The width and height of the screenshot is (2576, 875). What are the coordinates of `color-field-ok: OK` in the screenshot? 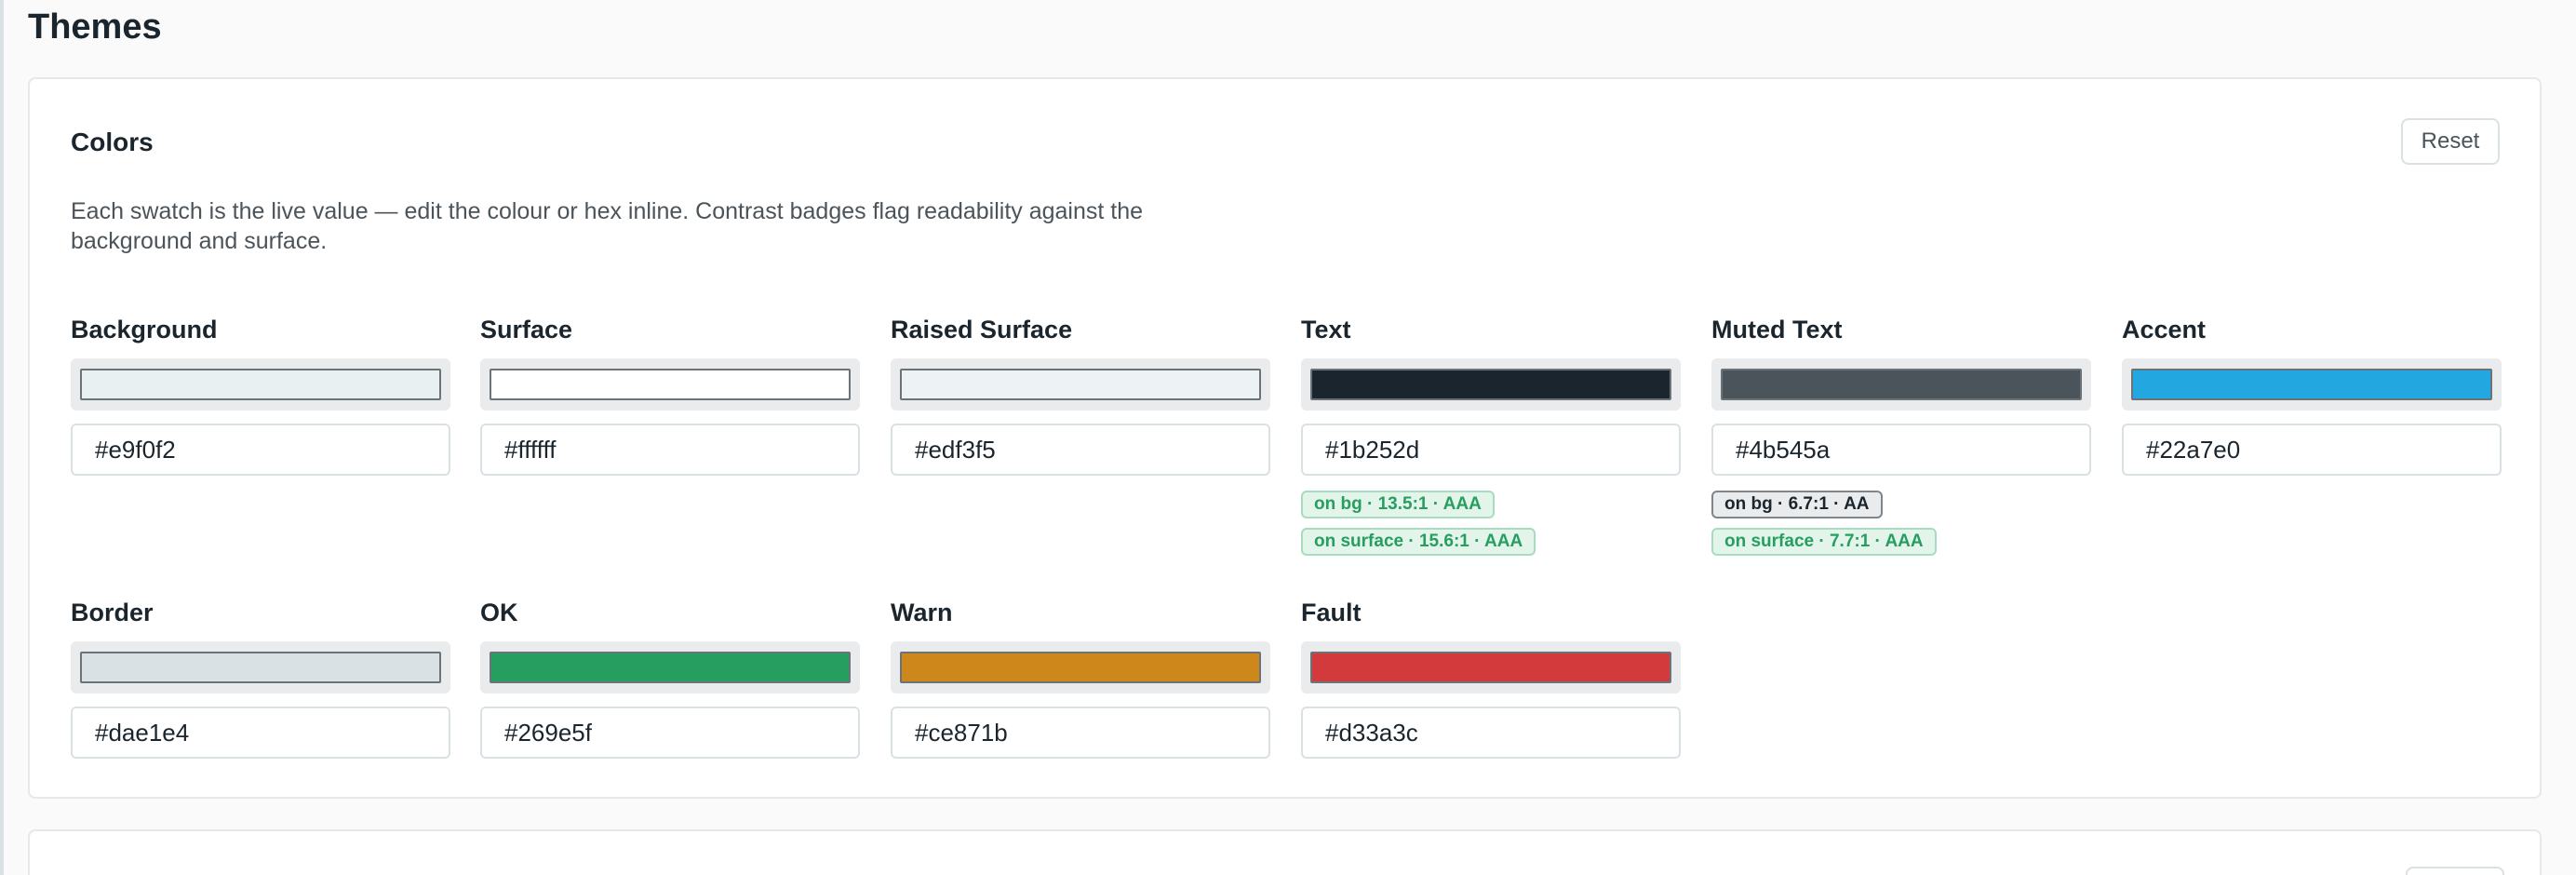 It's located at (670, 678).